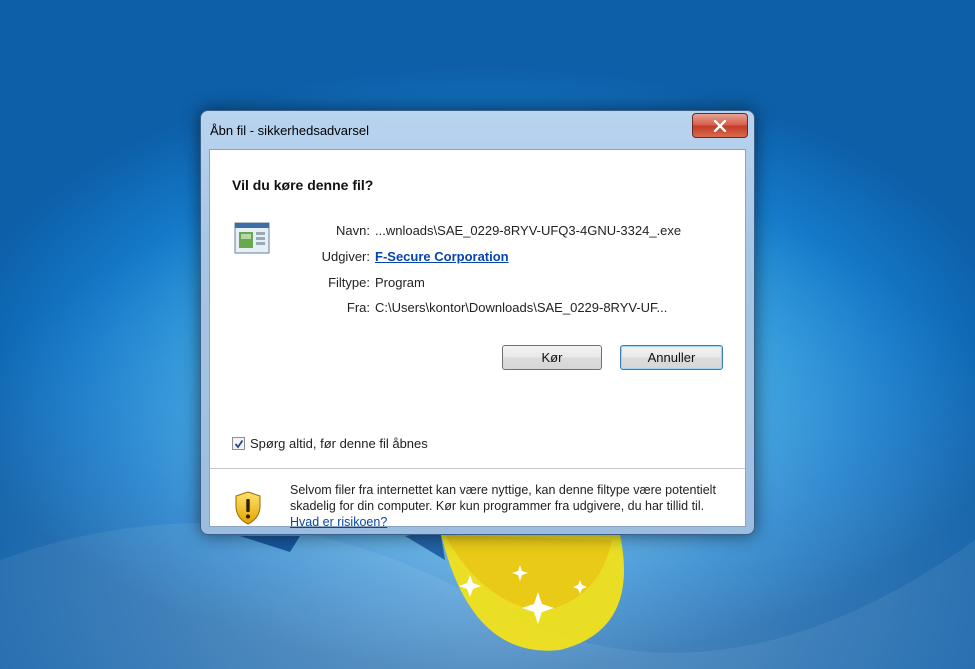 Image resolution: width=975 pixels, height=669 pixels. I want to click on always-ask-option: Spørg altid, før denne fil åbnes, so click(330, 443).